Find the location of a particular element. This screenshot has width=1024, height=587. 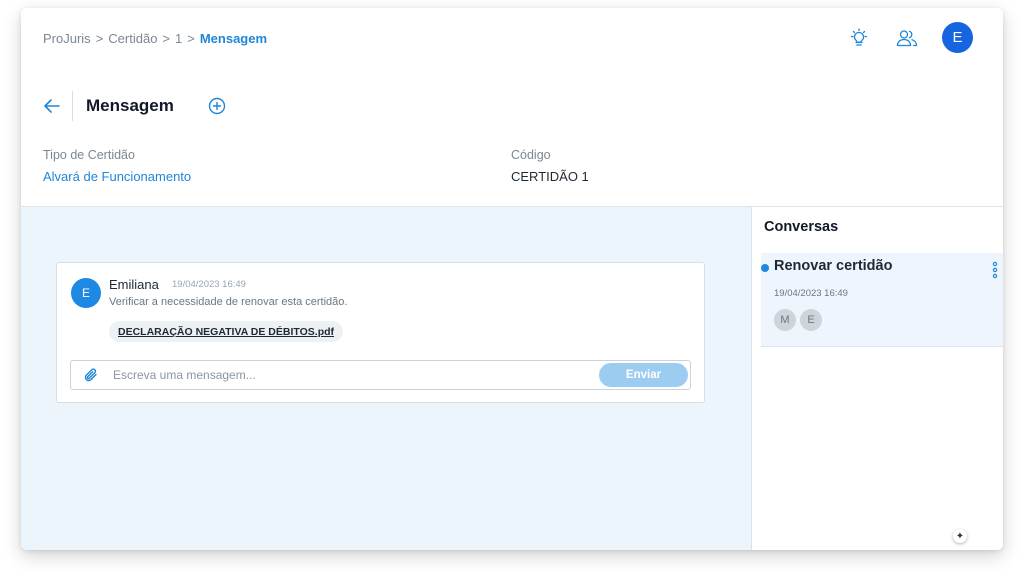

title-row: Mensagem is located at coordinates (133, 106).